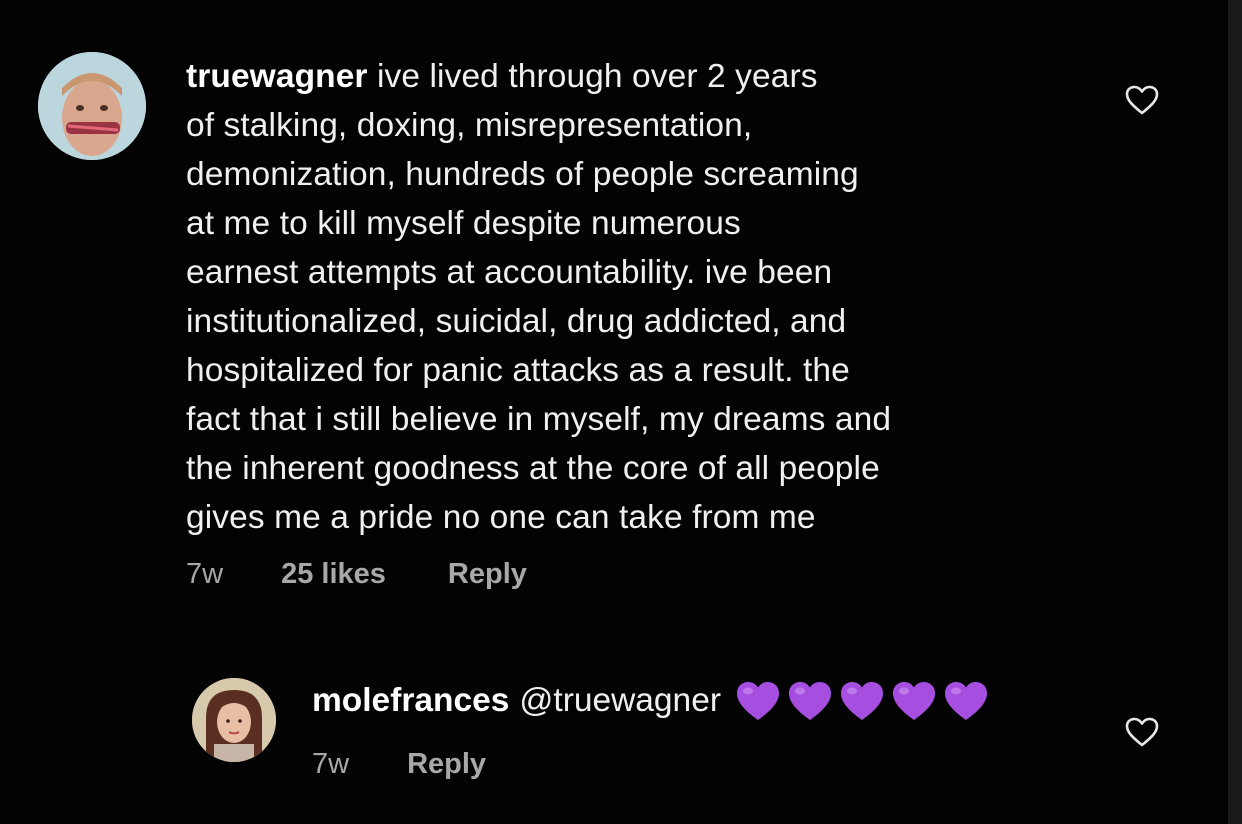 The image size is (1242, 824). I want to click on likes-count: 25 likes, so click(333, 574).